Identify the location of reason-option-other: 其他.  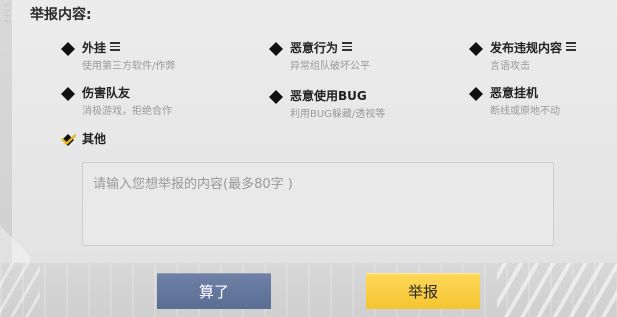
(120, 140).